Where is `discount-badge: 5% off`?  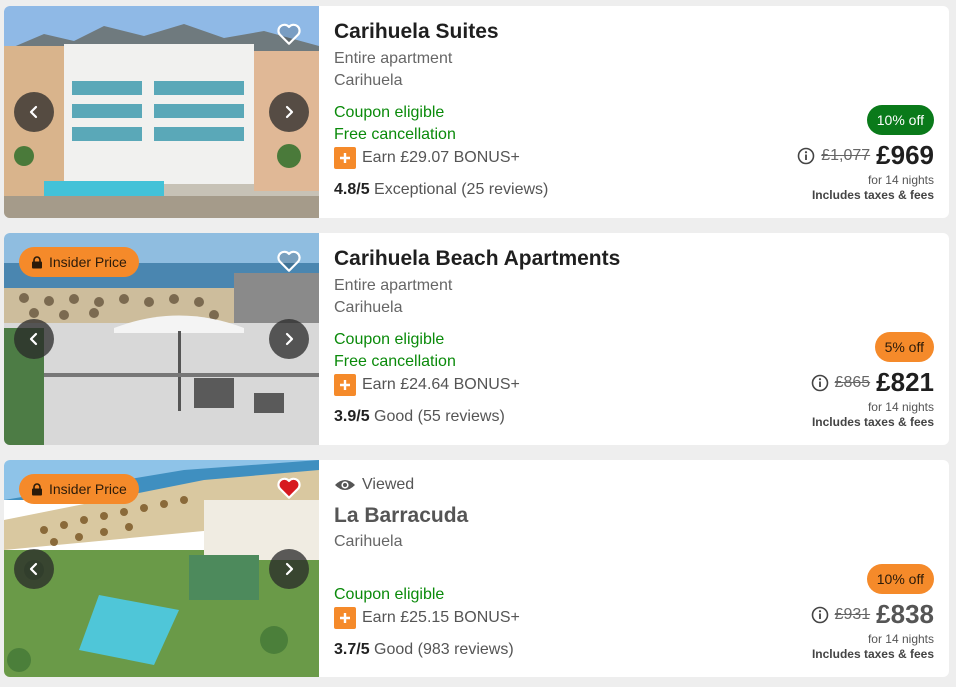 discount-badge: 5% off is located at coordinates (904, 347).